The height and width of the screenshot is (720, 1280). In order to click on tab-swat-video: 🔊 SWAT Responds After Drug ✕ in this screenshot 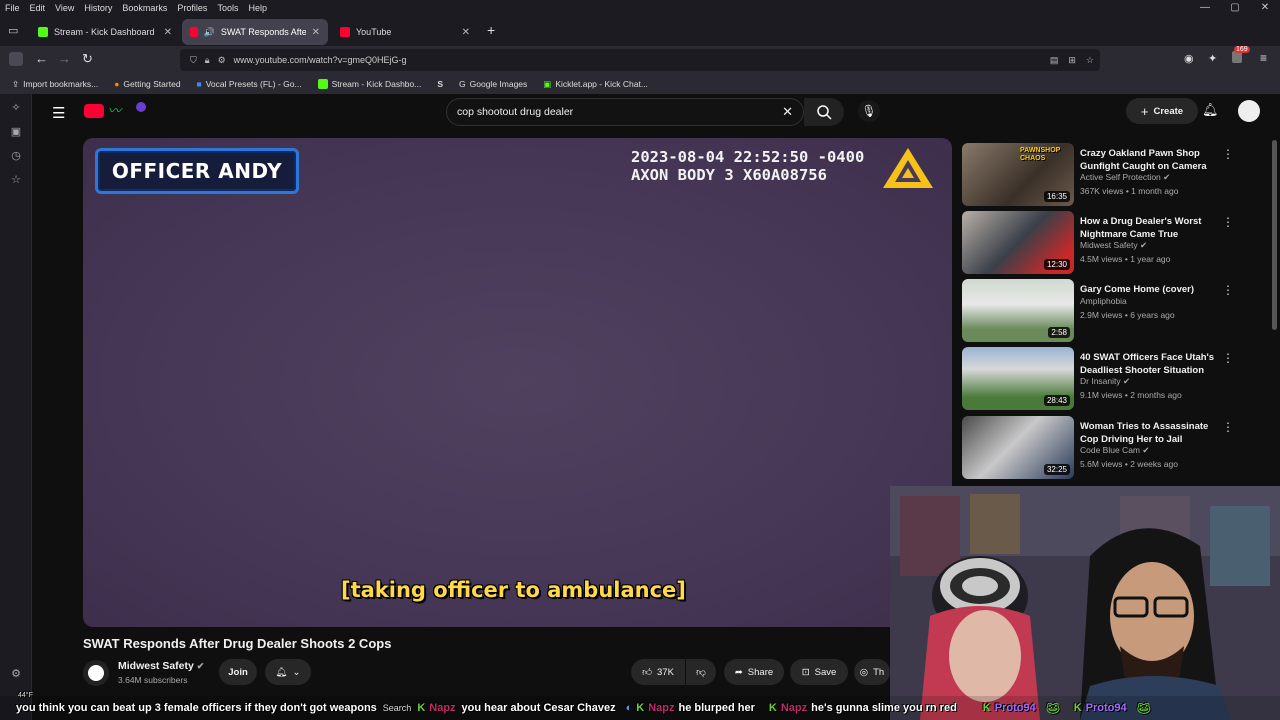, I will do `click(255, 32)`.